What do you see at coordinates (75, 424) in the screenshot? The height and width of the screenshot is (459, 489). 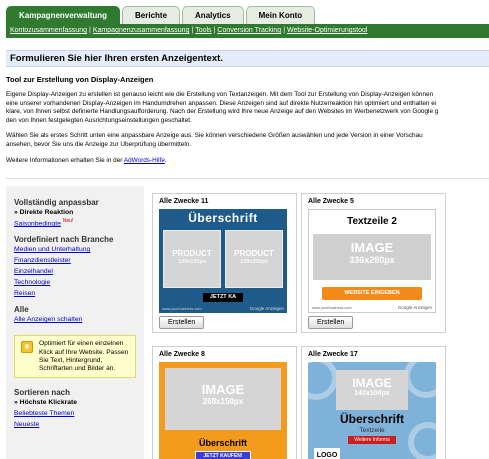 I see `sort-link-newest: Neueste` at bounding box center [75, 424].